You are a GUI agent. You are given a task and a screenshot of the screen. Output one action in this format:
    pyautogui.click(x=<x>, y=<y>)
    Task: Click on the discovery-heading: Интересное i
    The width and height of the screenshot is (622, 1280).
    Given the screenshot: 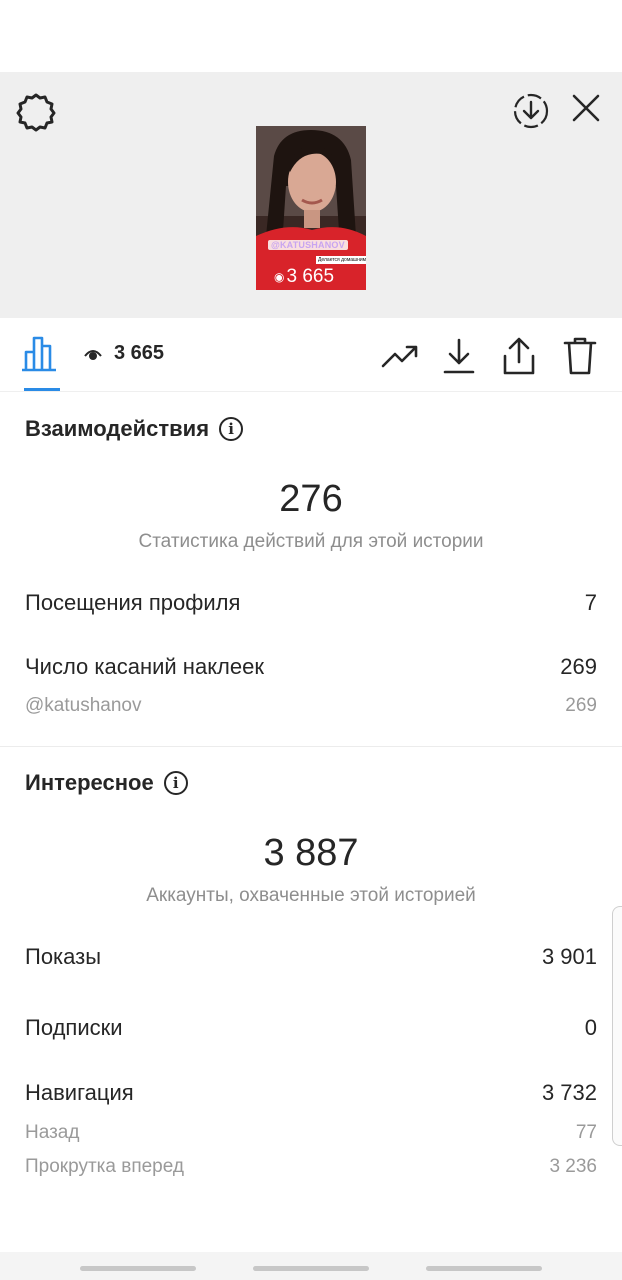 What is the action you would take?
    pyautogui.click(x=106, y=783)
    